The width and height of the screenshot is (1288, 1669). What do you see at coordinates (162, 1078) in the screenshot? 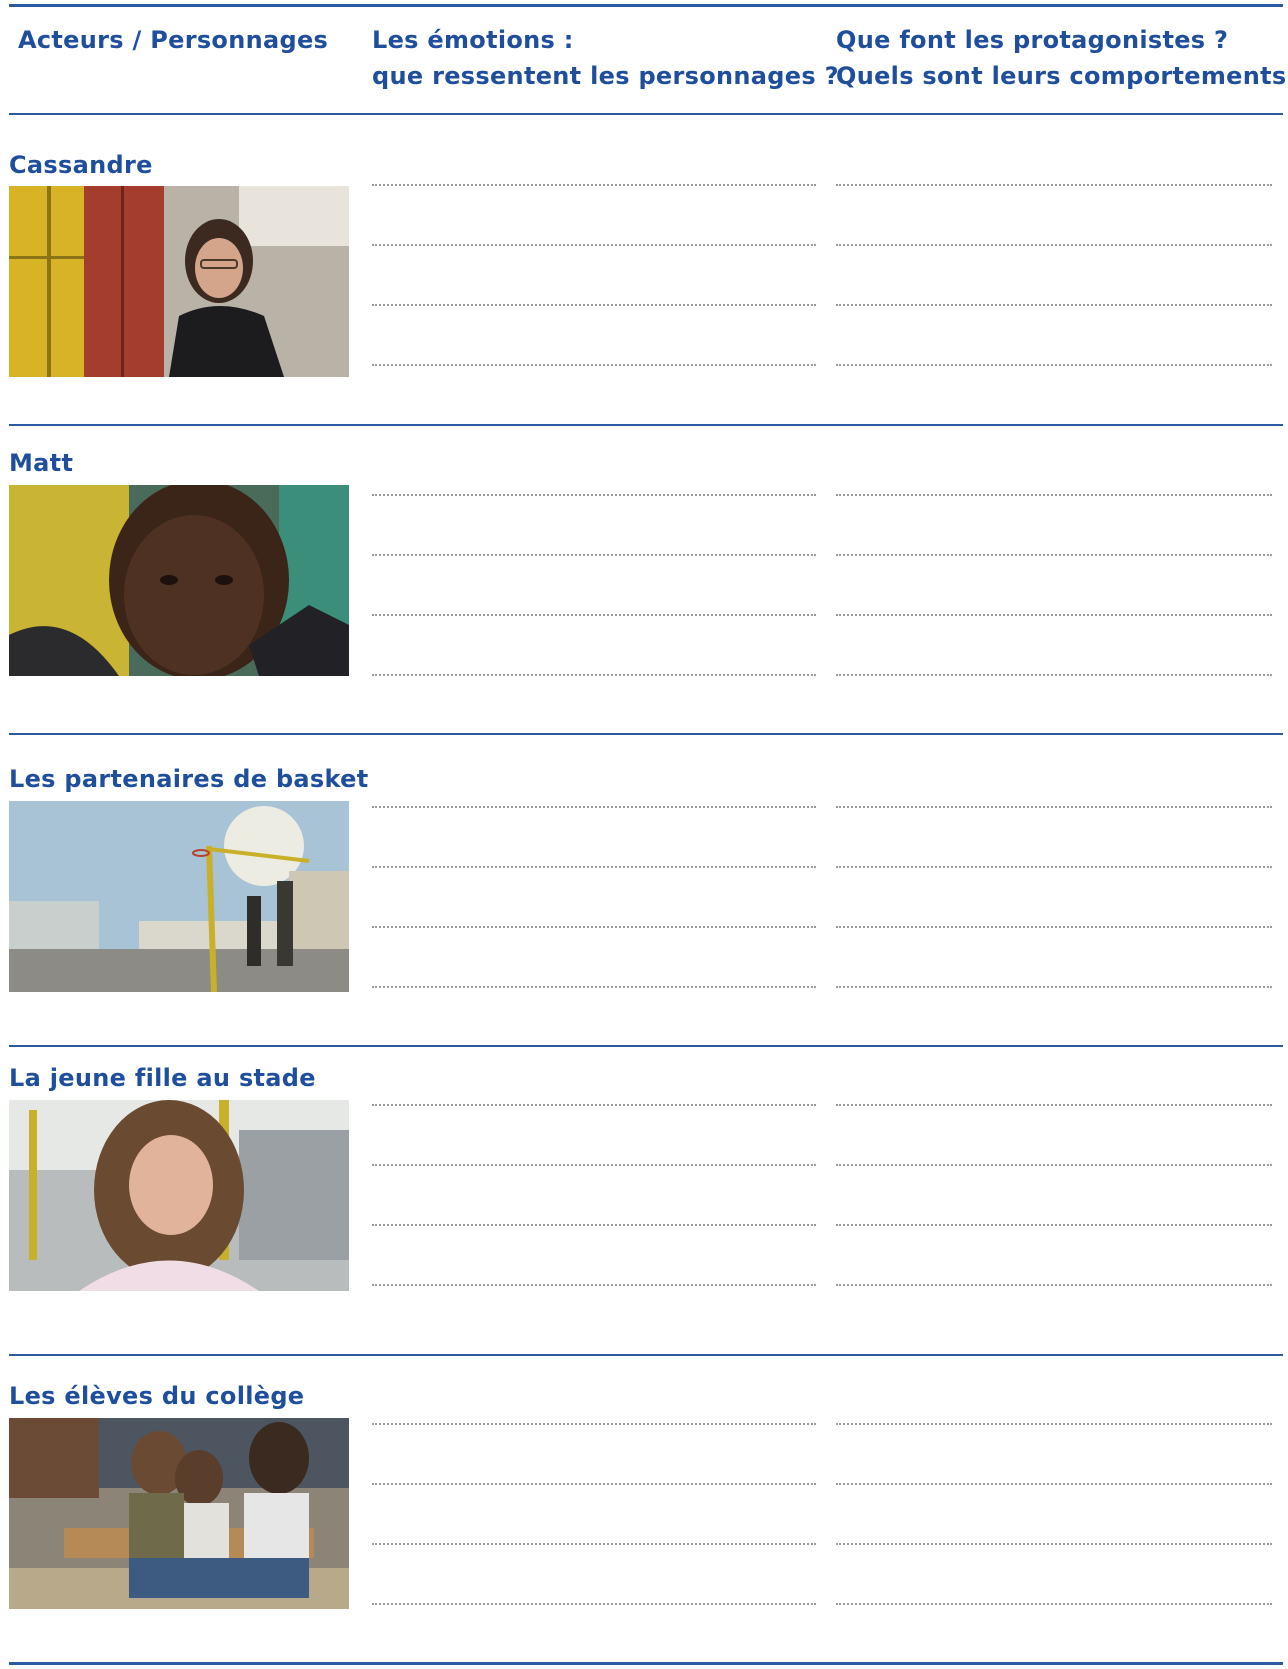
I see `row-name: La jeune fille au stade` at bounding box center [162, 1078].